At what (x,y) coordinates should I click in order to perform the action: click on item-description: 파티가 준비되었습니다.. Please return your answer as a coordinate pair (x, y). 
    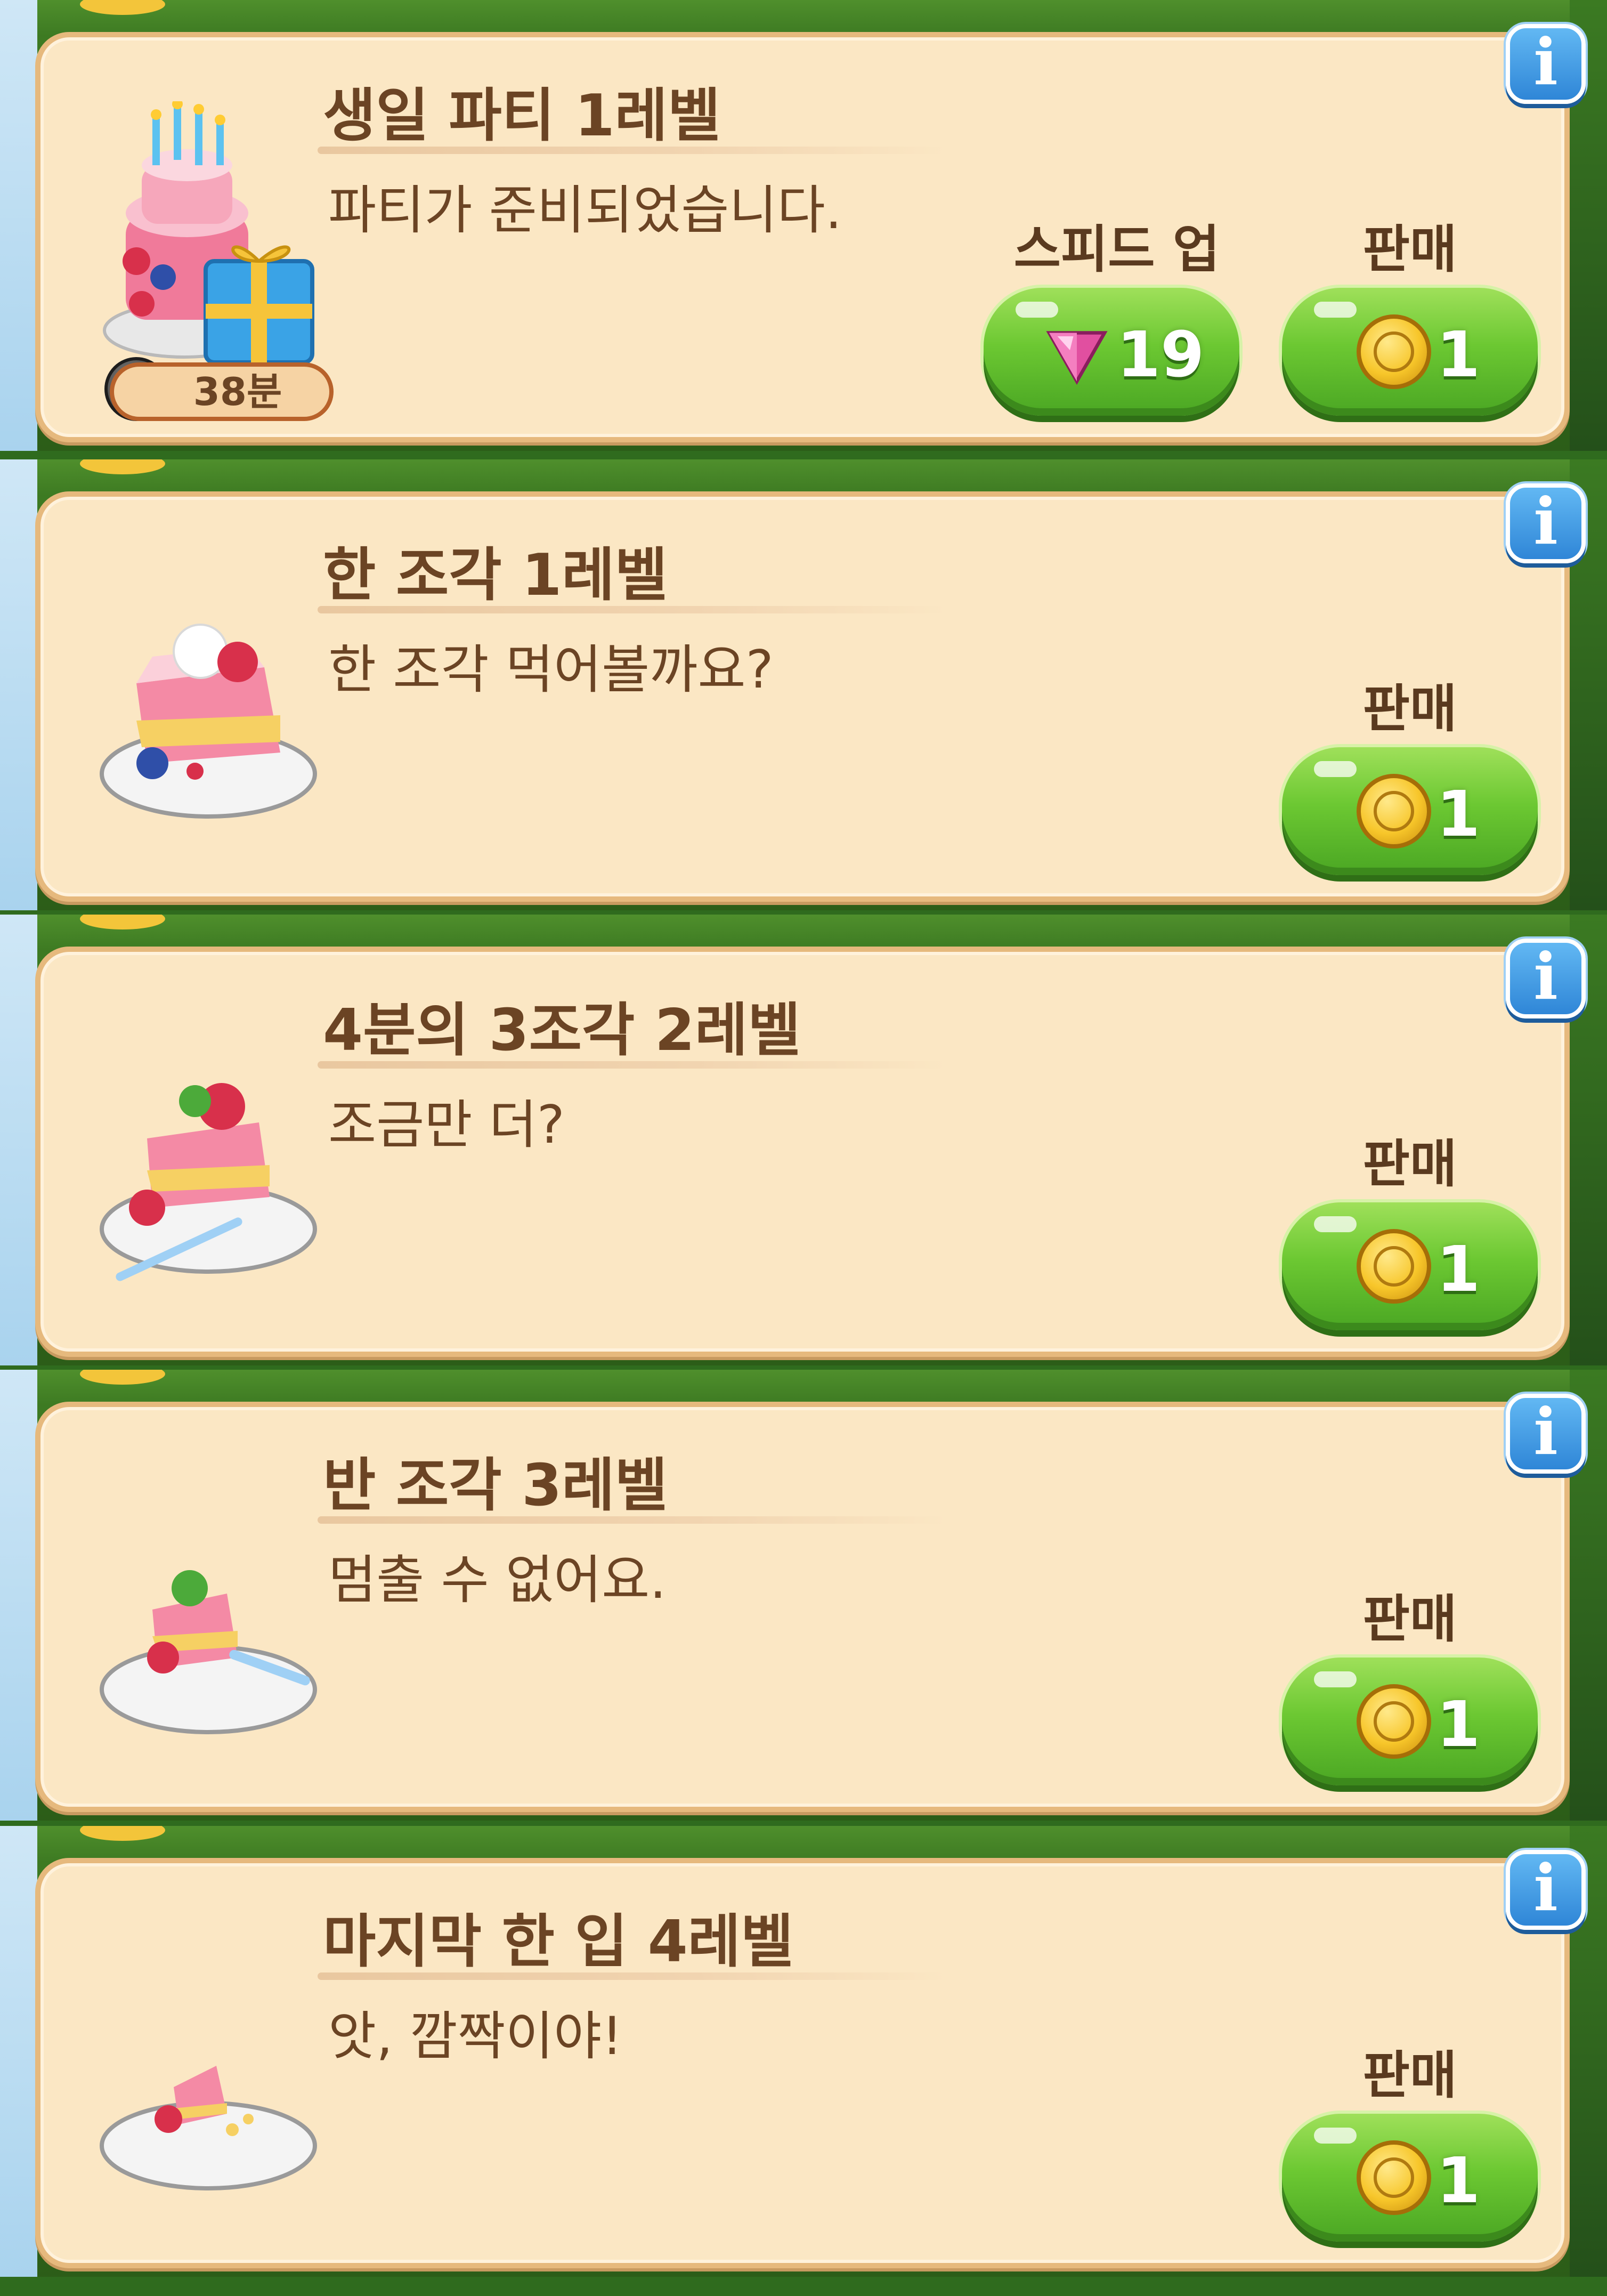
    Looking at the image, I should click on (585, 210).